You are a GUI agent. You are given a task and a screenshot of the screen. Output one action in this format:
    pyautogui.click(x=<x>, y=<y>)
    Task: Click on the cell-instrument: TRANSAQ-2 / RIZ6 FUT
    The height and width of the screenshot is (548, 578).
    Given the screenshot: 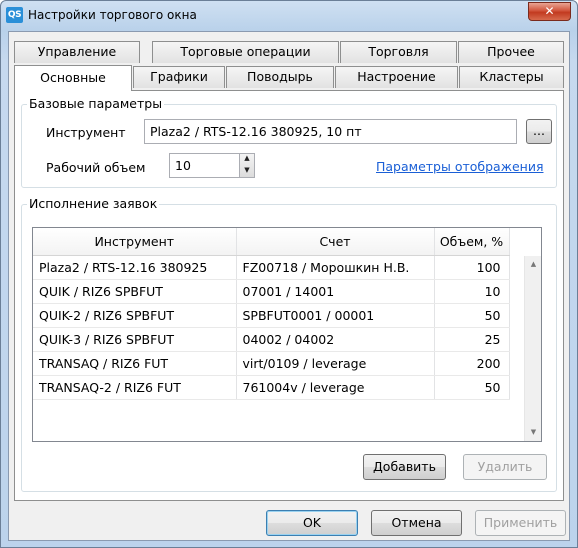 What is the action you would take?
    pyautogui.click(x=135, y=387)
    